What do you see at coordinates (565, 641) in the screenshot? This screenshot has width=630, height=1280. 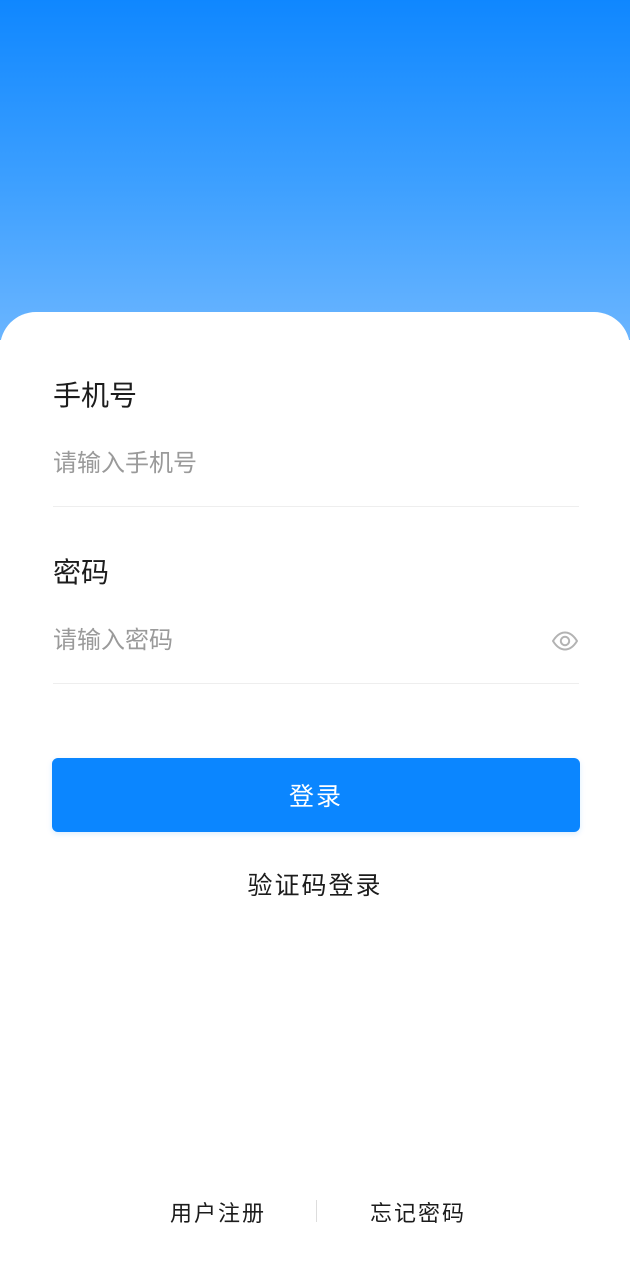 I see `eye-icon` at bounding box center [565, 641].